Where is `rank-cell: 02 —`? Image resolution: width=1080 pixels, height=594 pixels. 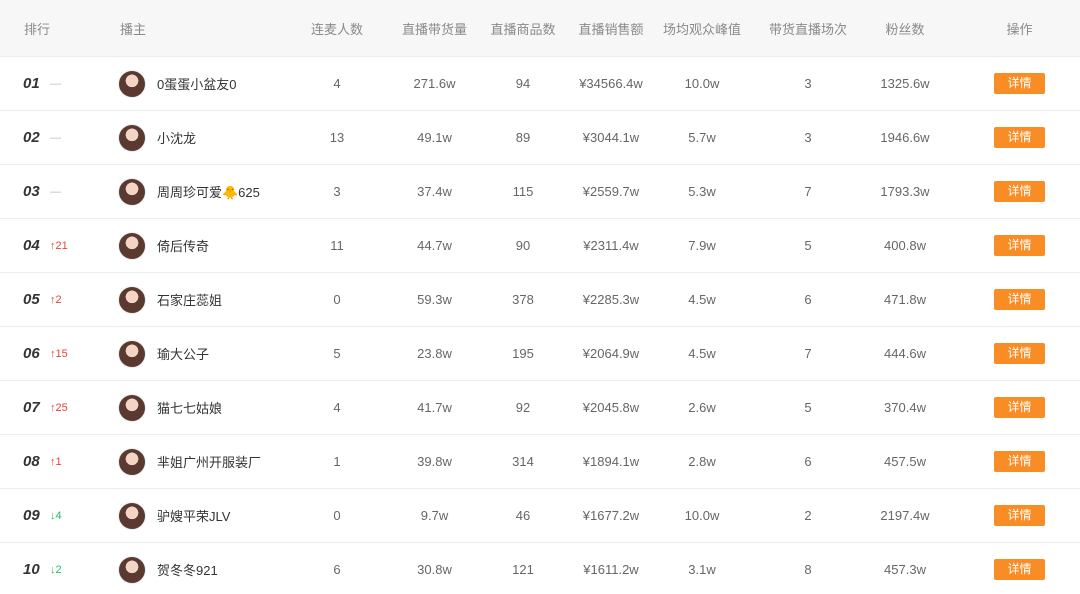 rank-cell: 02 — is located at coordinates (59, 137).